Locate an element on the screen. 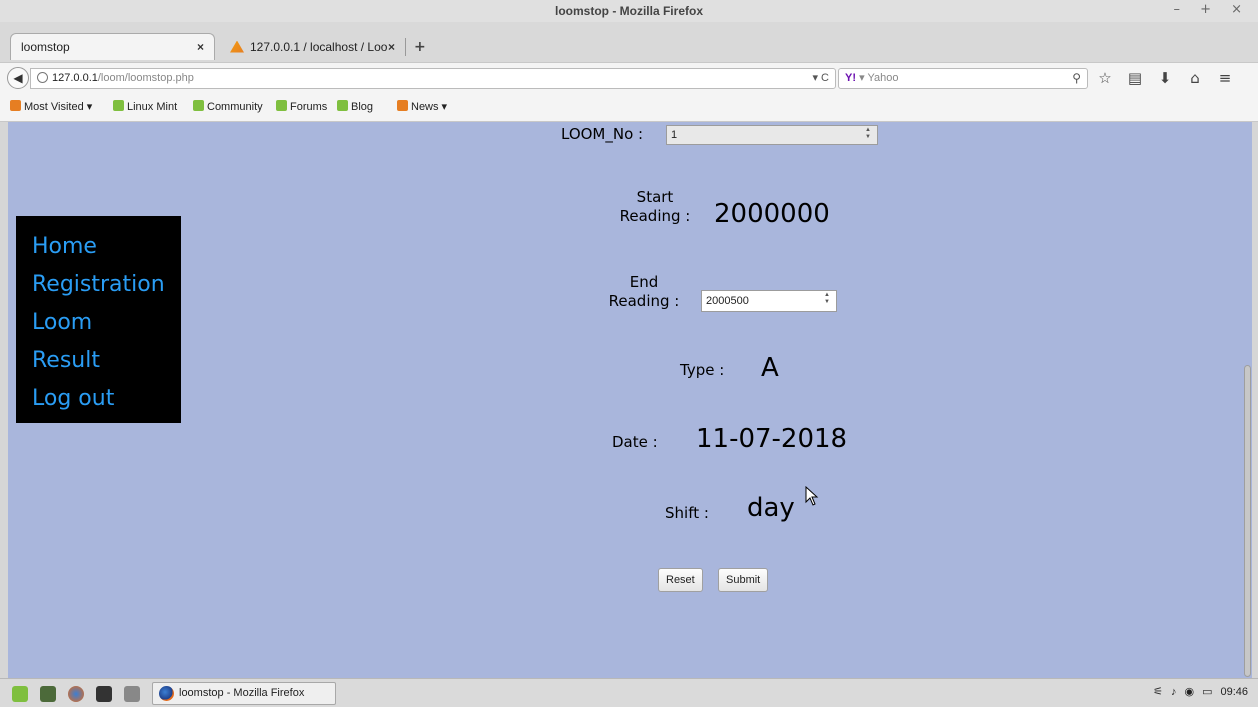 The image size is (1258, 707). download-icon: ⬇ is located at coordinates (1165, 78).